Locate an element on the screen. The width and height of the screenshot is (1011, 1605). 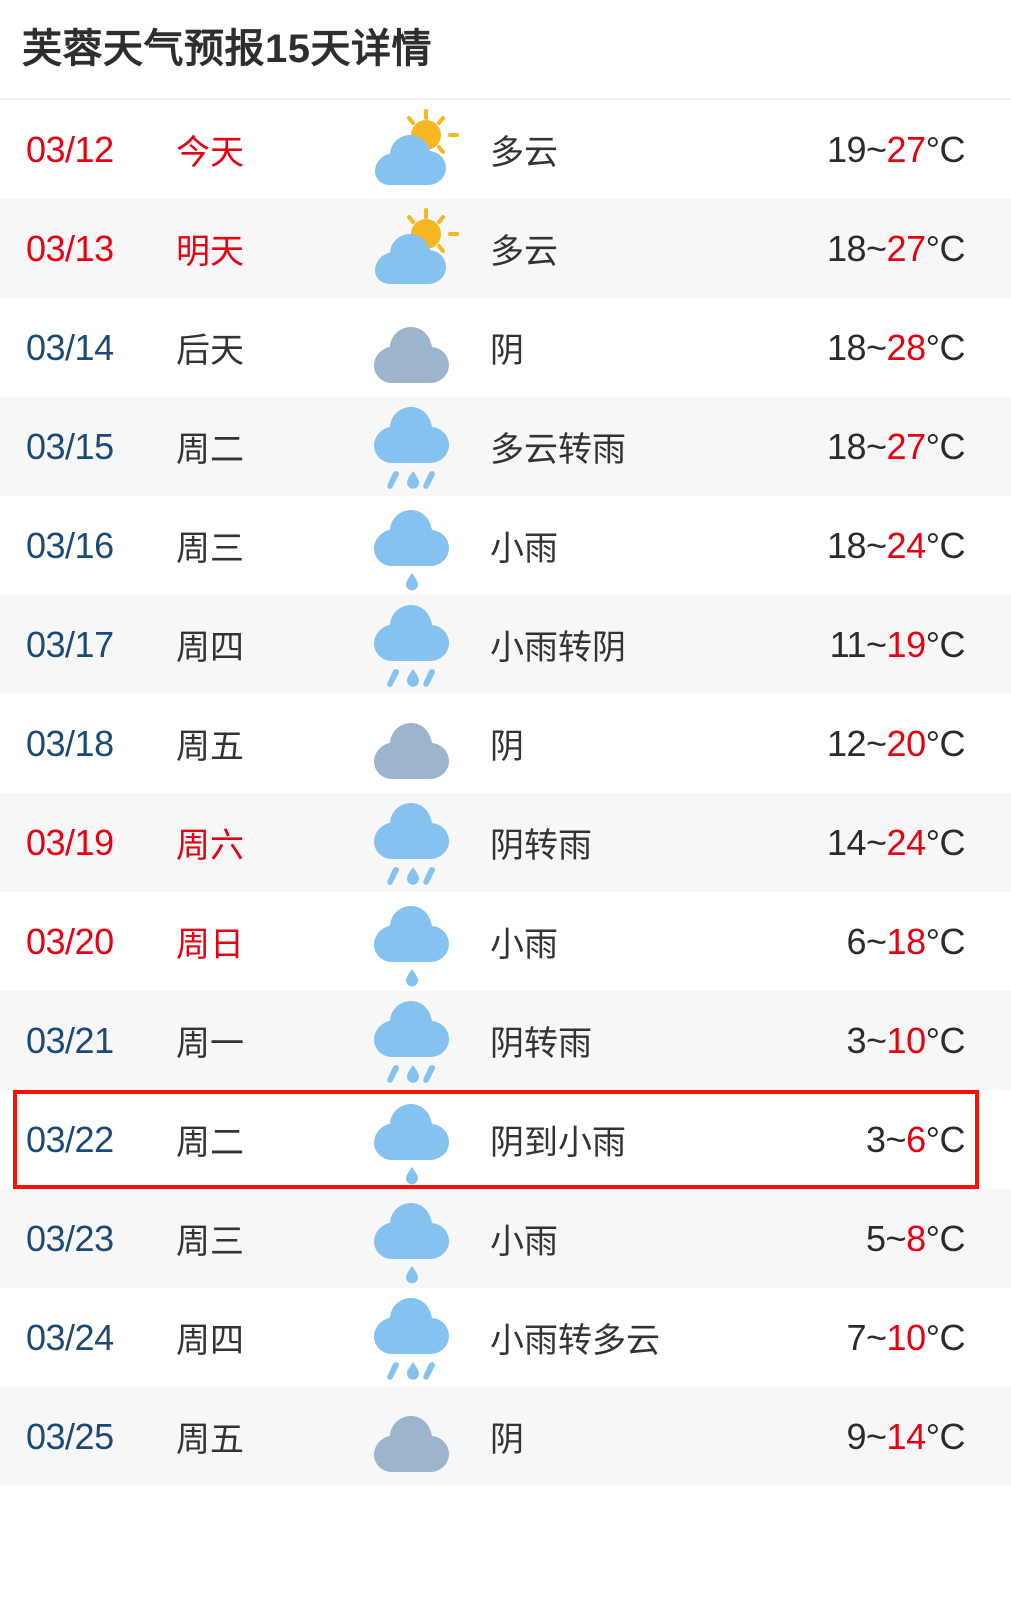
forecast-row: 03/13 明天 多云 18~27°C is located at coordinates (505, 248).